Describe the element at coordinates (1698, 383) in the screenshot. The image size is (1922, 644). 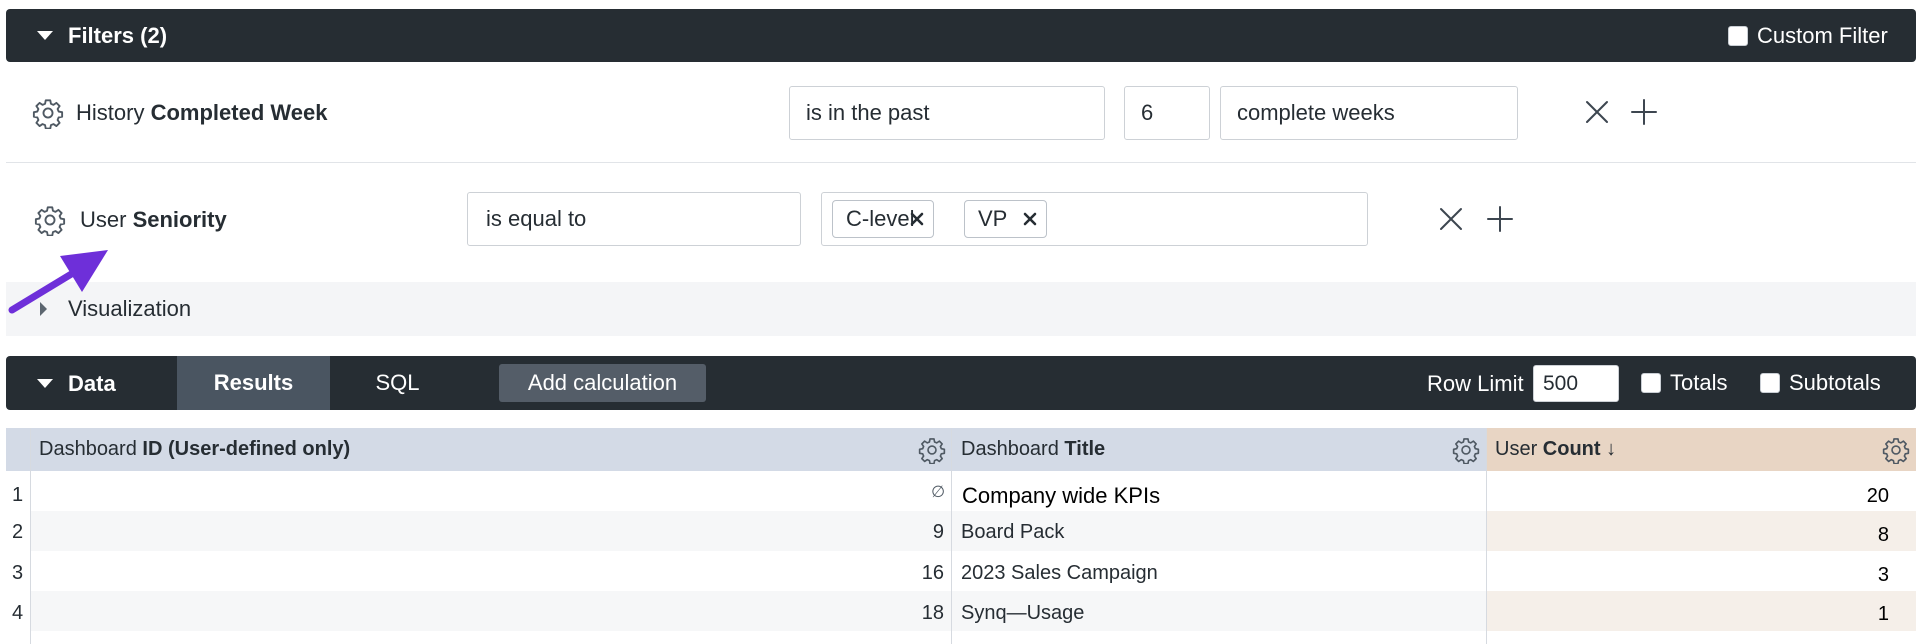
I see `totals-label: Totals` at that location.